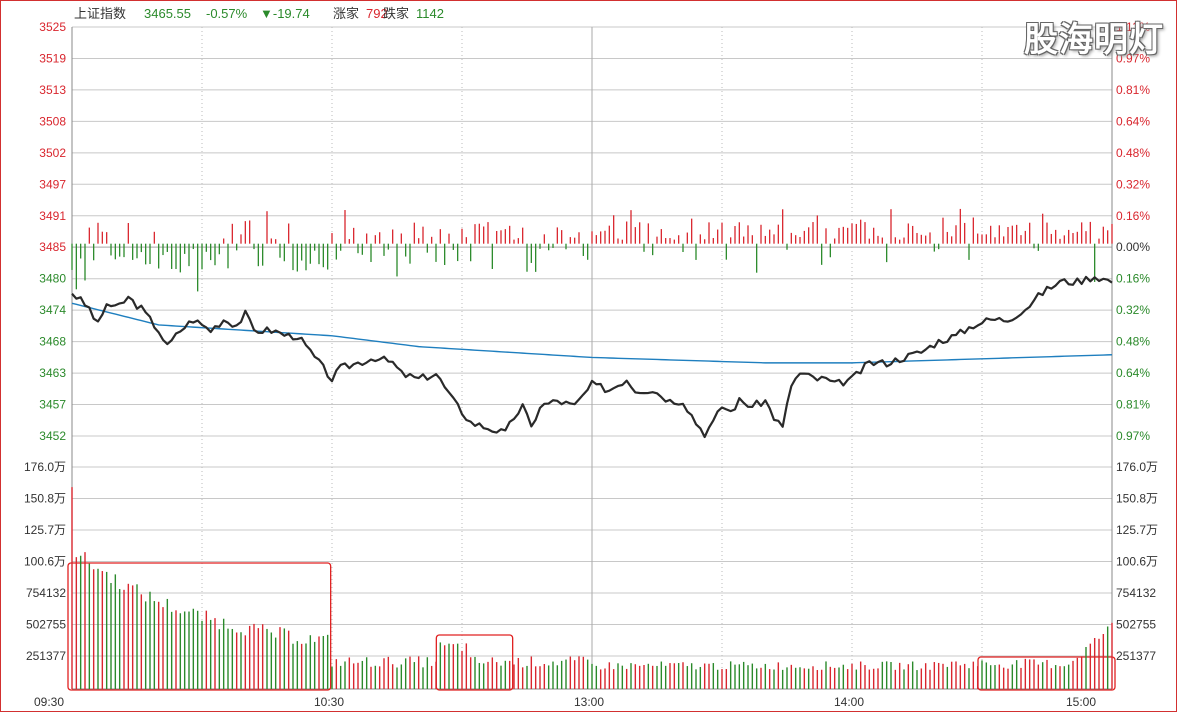 Image resolution: width=1177 pixels, height=712 pixels. Describe the element at coordinates (396, 13) in the screenshot. I see `down-label: 跌家` at that location.